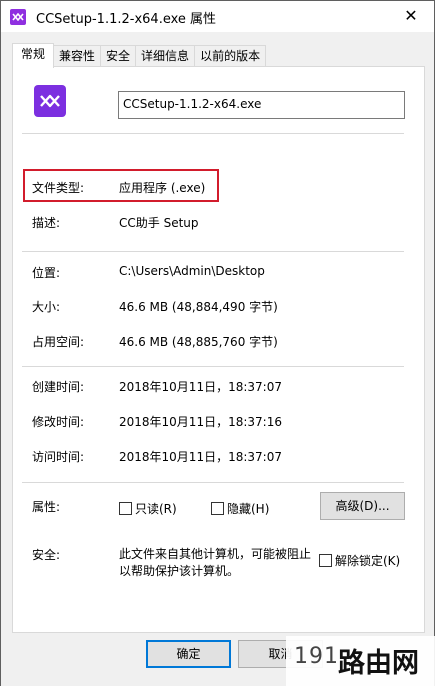 The image size is (435, 686). Describe the element at coordinates (368, 561) in the screenshot. I see `unblock-label: 解除锁定(K)` at that location.